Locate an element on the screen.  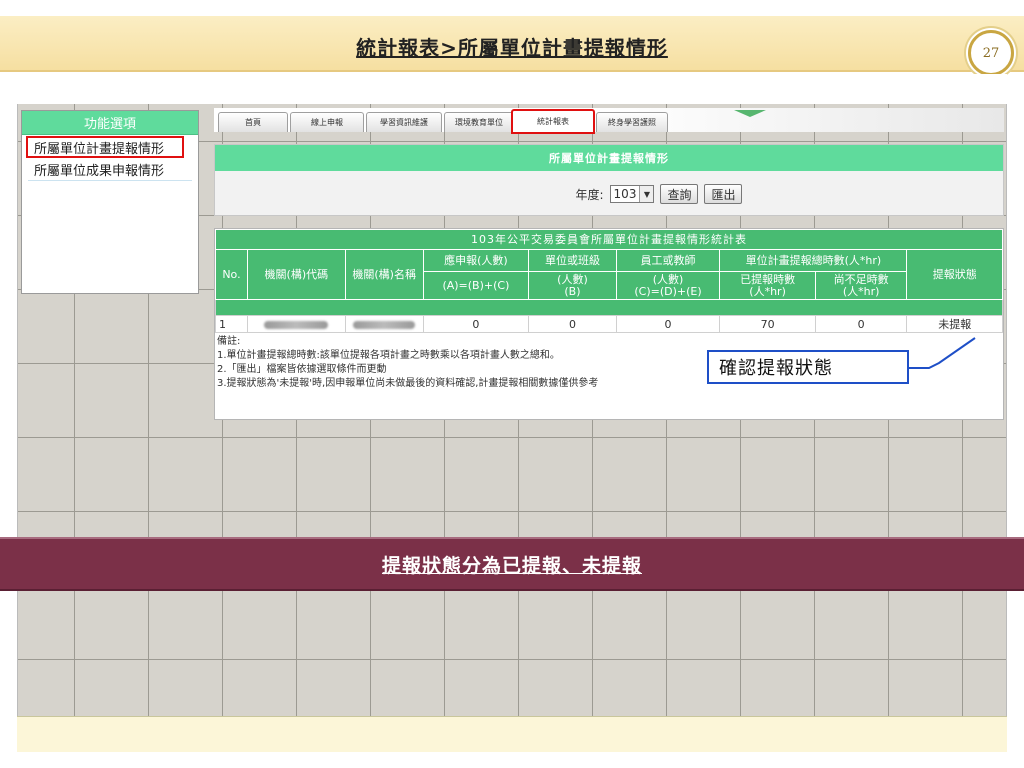
report-caption: 103年公平交易委員會所屬單位計畫提報情形統計表 is located at coordinates (609, 239).